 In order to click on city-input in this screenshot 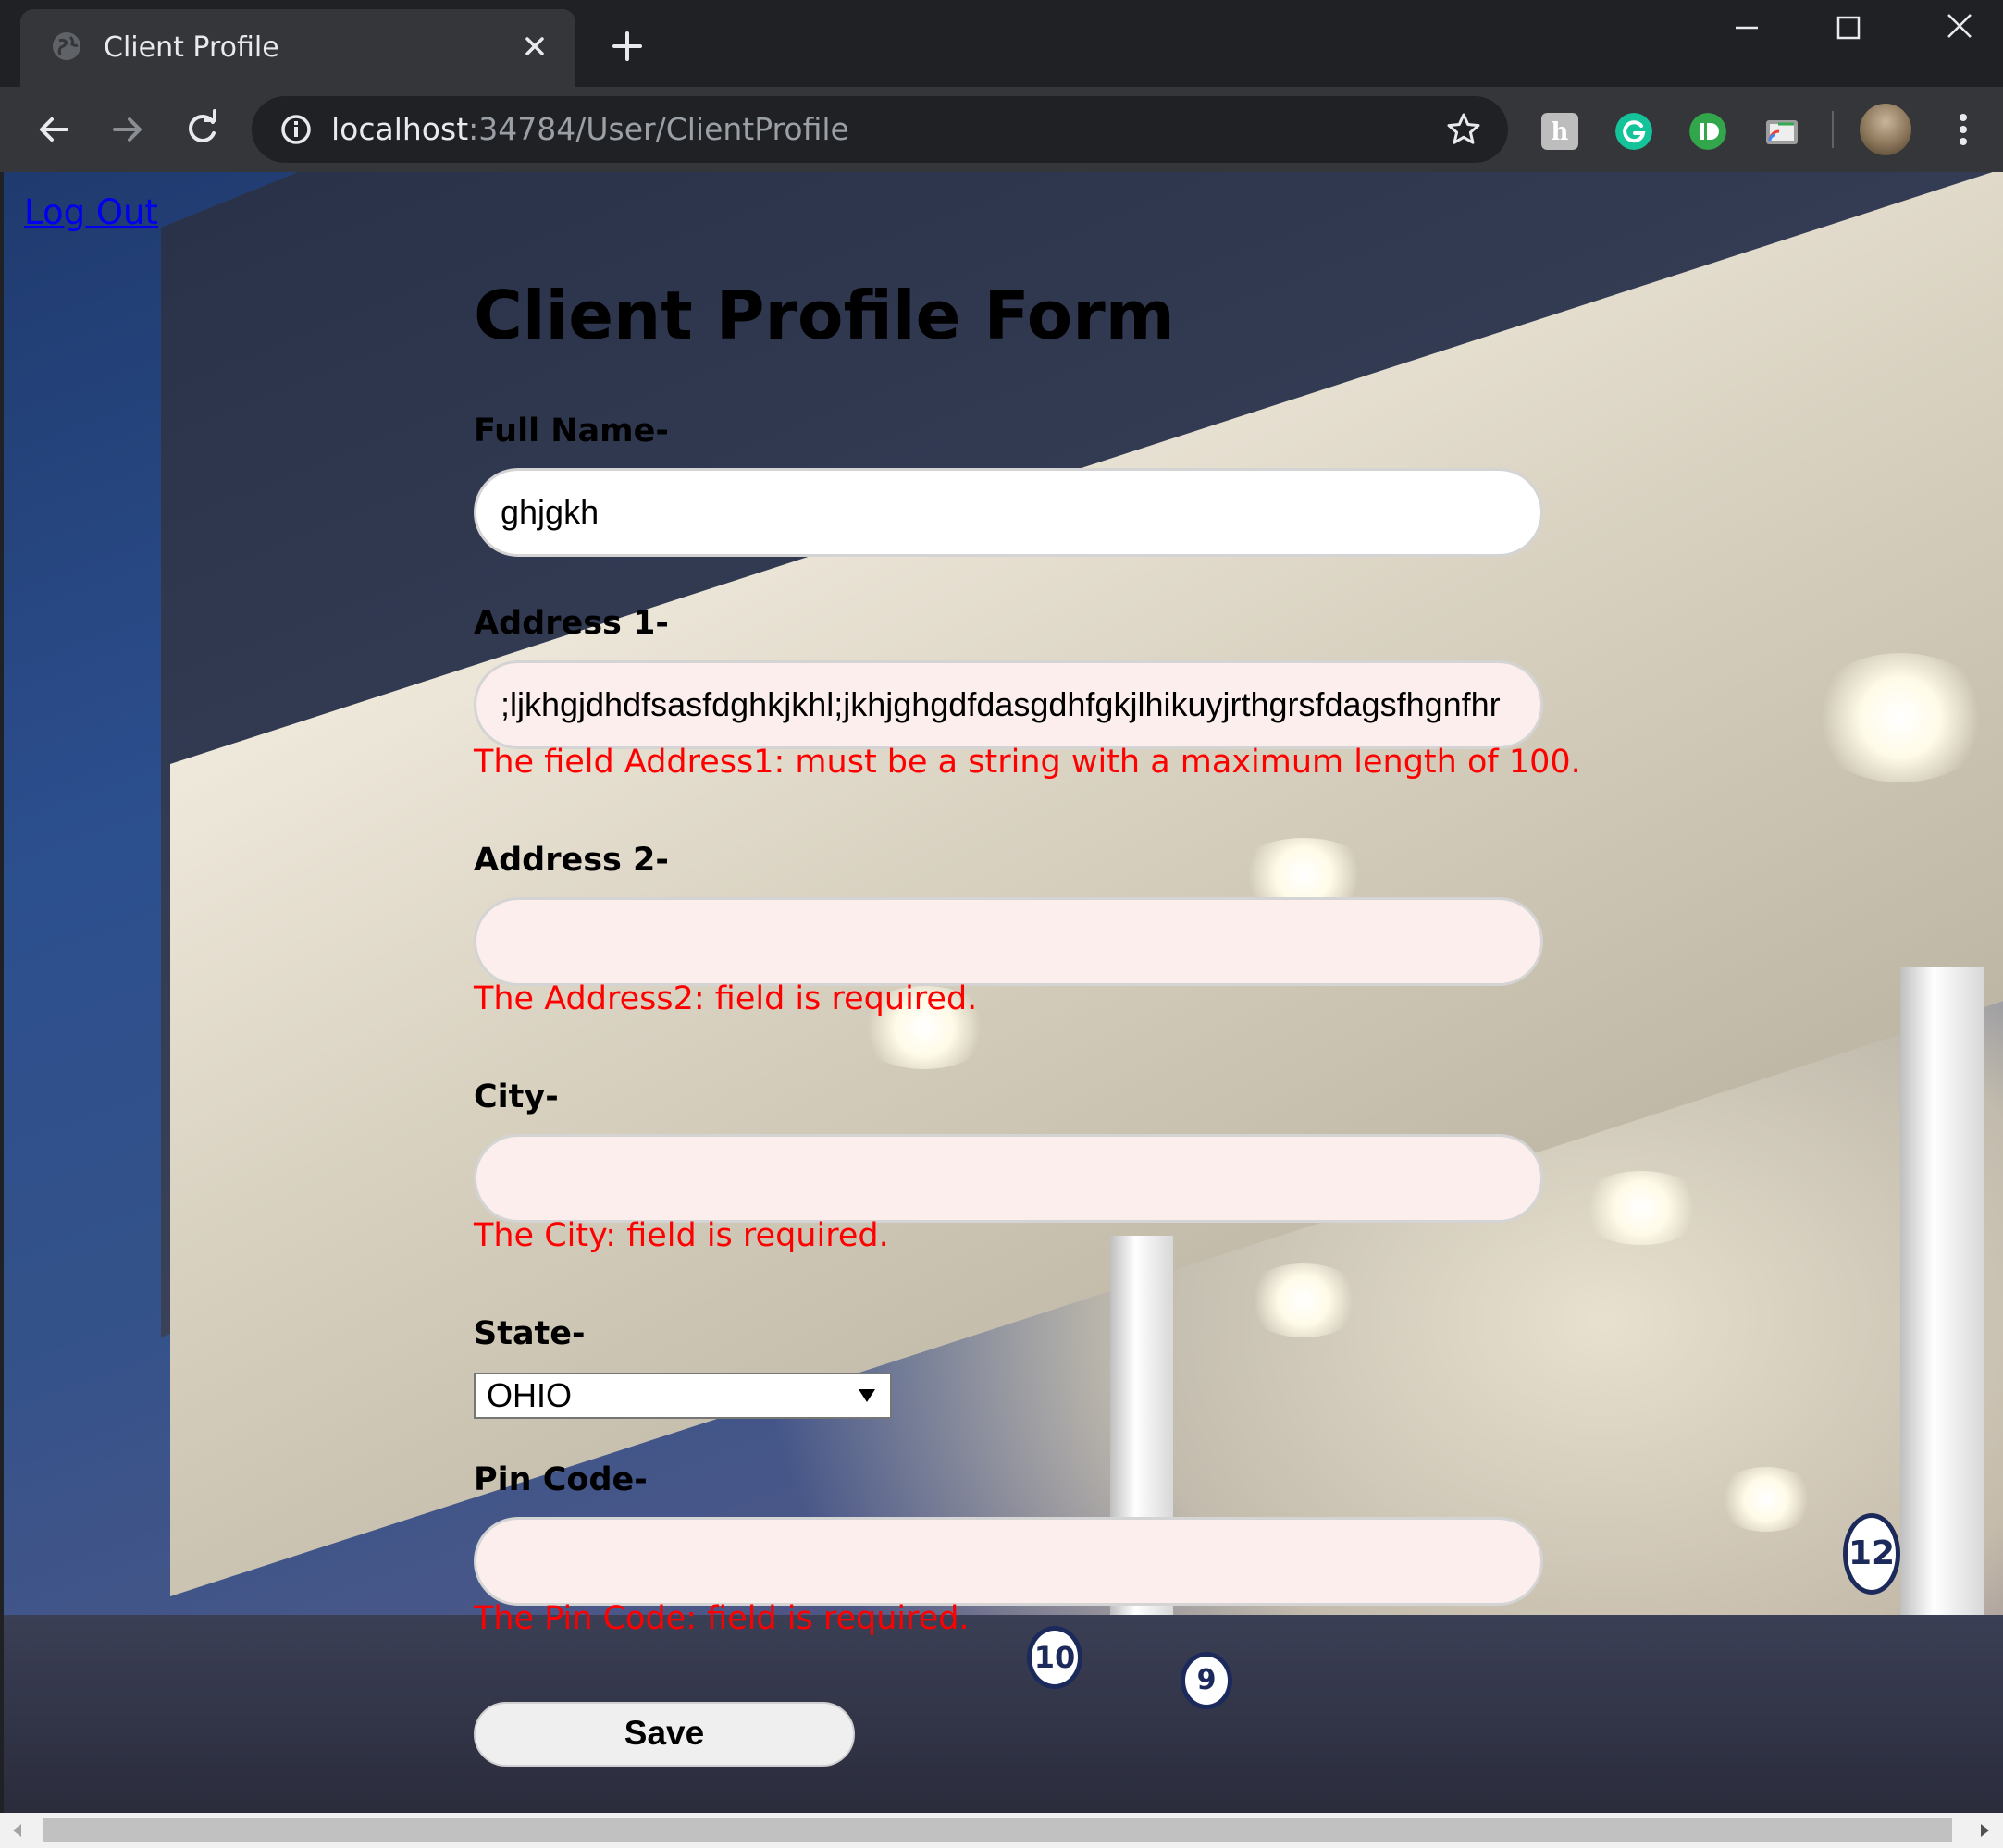, I will do `click(1008, 1178)`.